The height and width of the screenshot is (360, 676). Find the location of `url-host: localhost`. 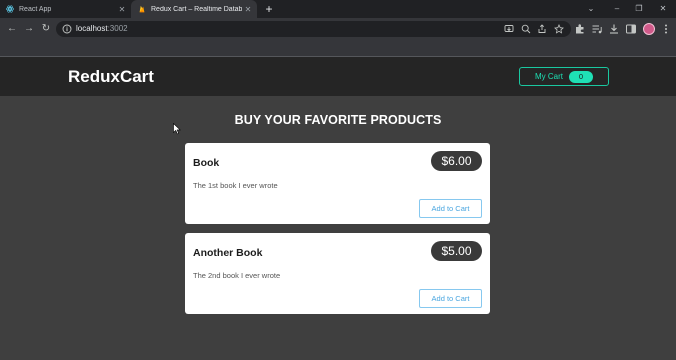

url-host: localhost is located at coordinates (92, 28).